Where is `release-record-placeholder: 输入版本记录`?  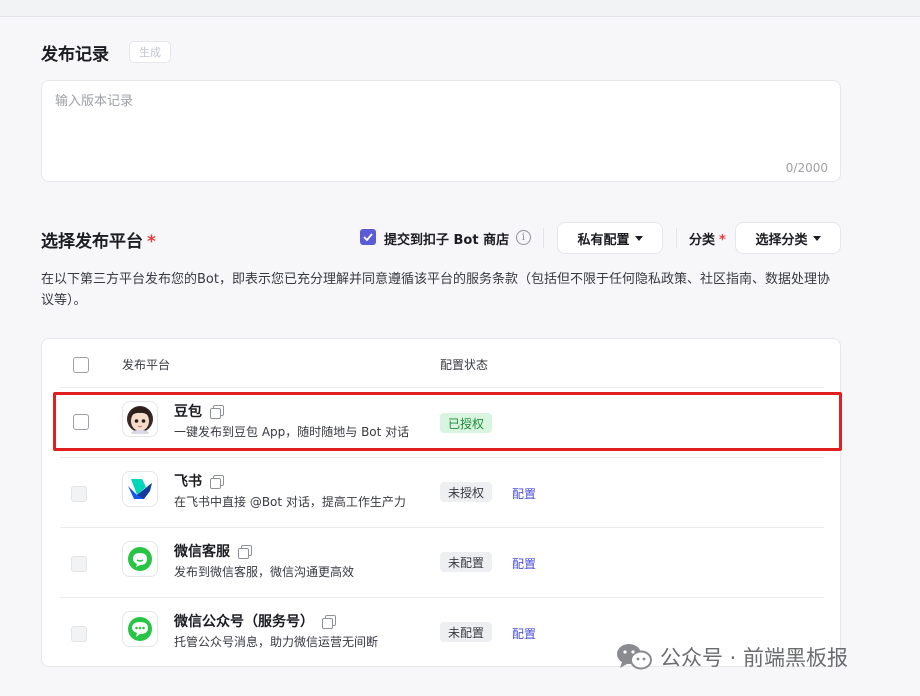
release-record-placeholder: 输入版本记录 is located at coordinates (94, 101).